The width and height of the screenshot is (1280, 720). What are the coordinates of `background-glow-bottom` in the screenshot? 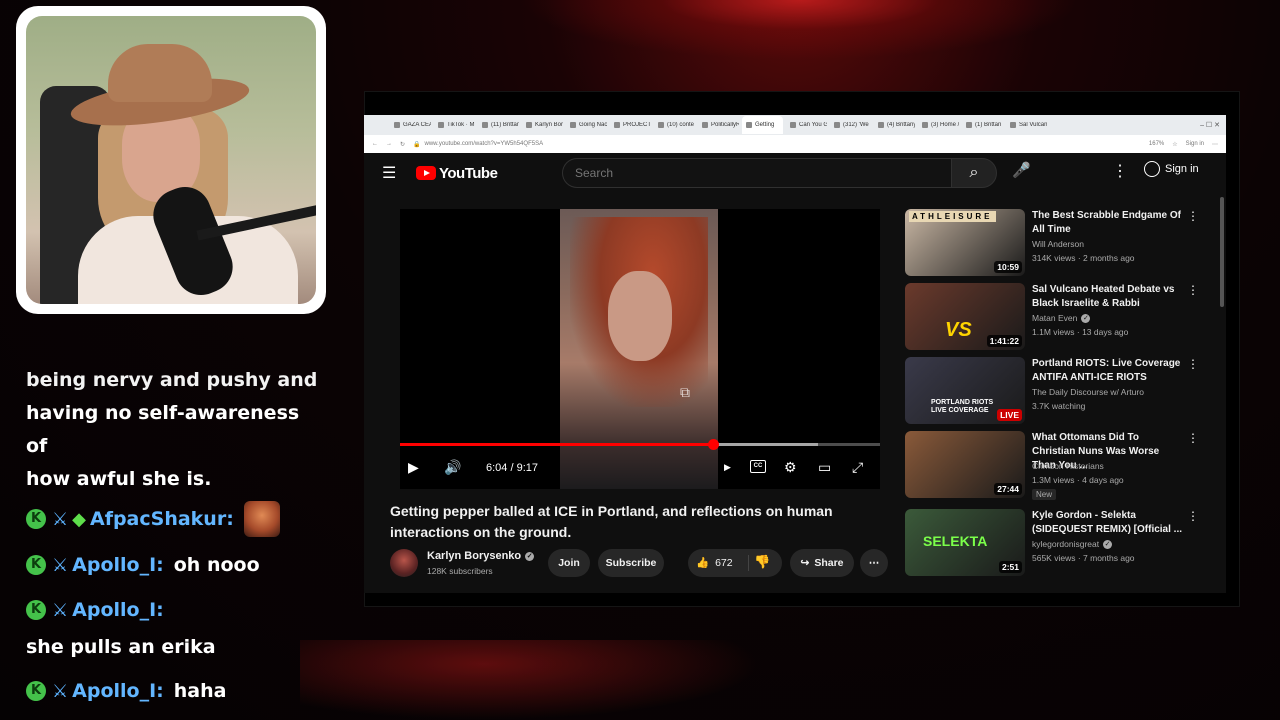 It's located at (530, 680).